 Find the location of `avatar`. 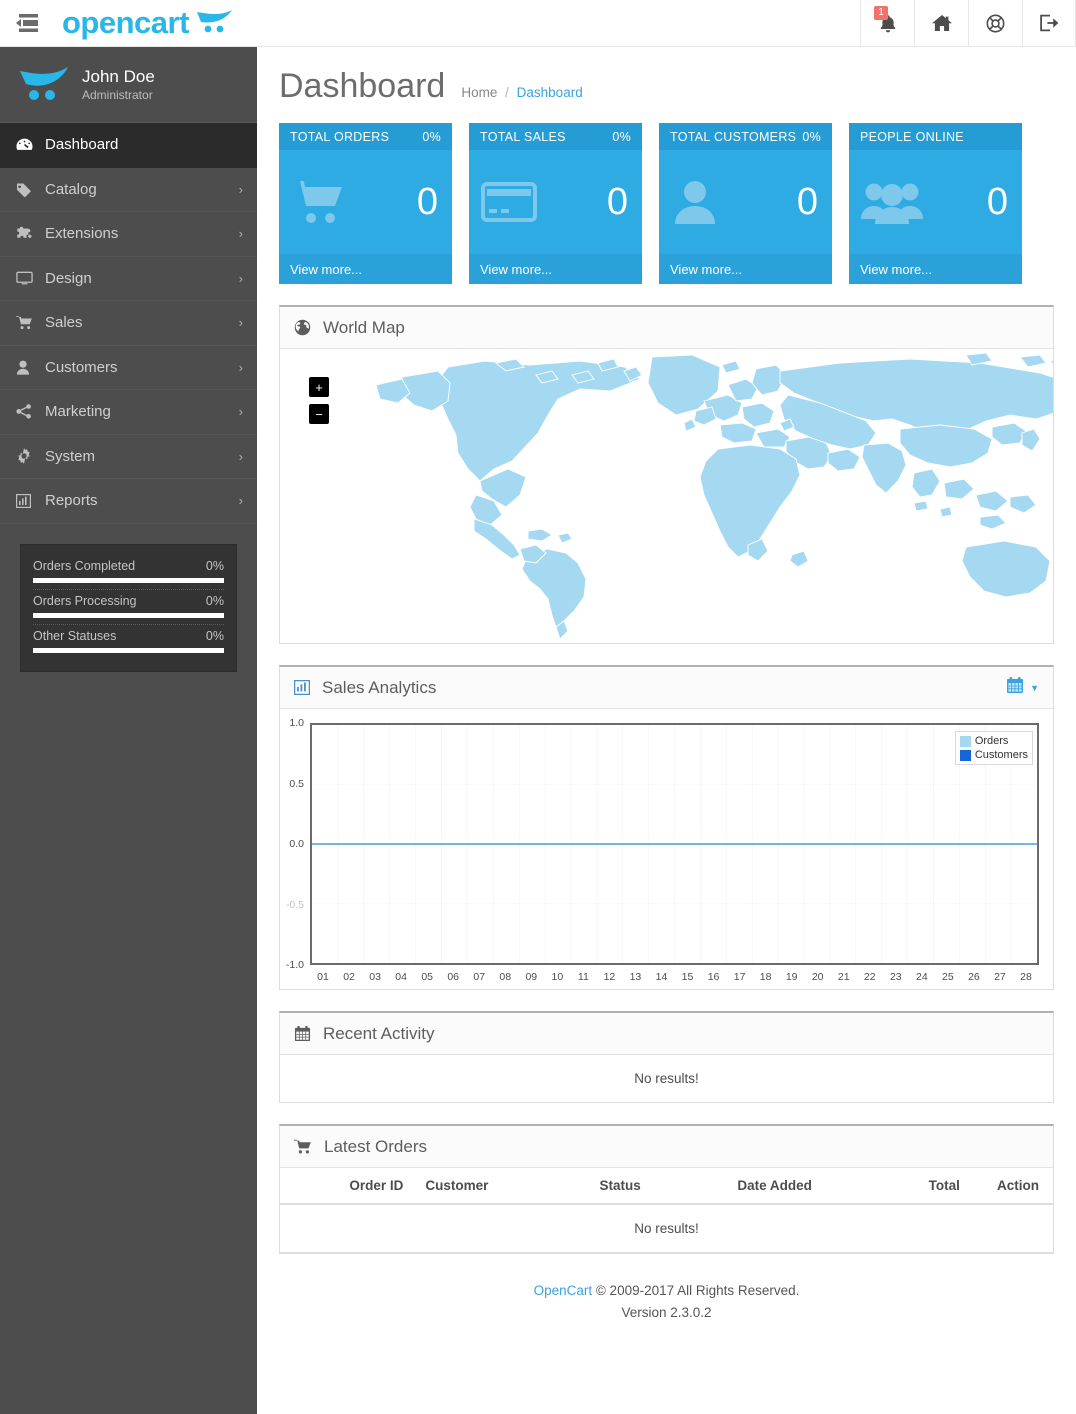

avatar is located at coordinates (44, 84).